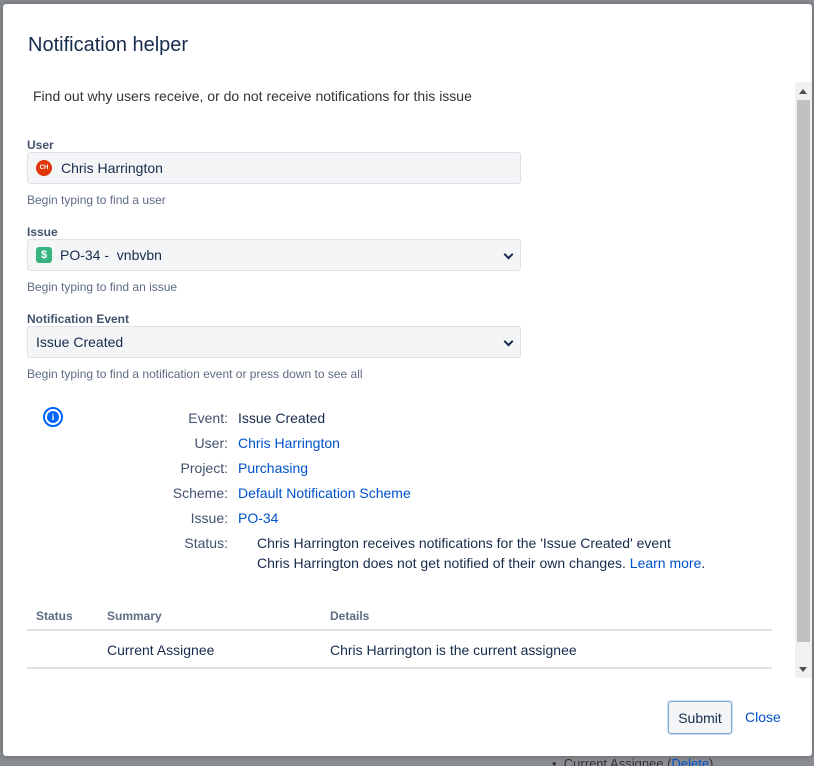 This screenshot has width=814, height=766. I want to click on th-summary: Summary, so click(134, 616).